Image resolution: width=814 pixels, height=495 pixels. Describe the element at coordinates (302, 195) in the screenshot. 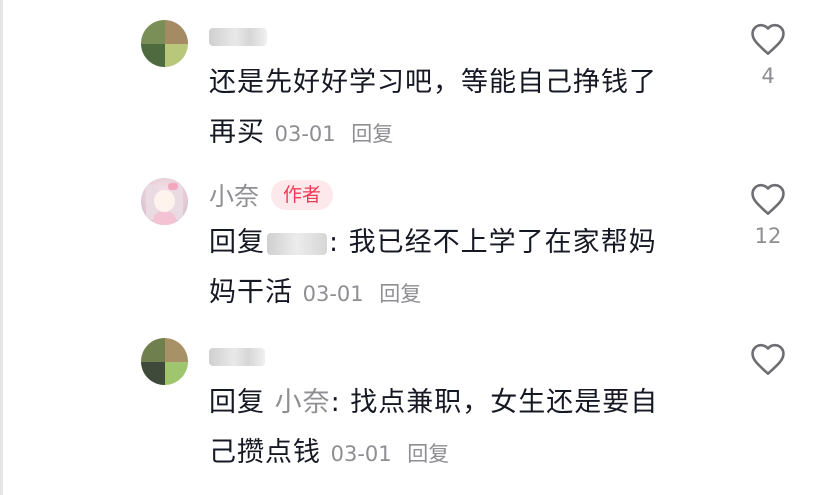

I see `author-badge: 作者` at that location.